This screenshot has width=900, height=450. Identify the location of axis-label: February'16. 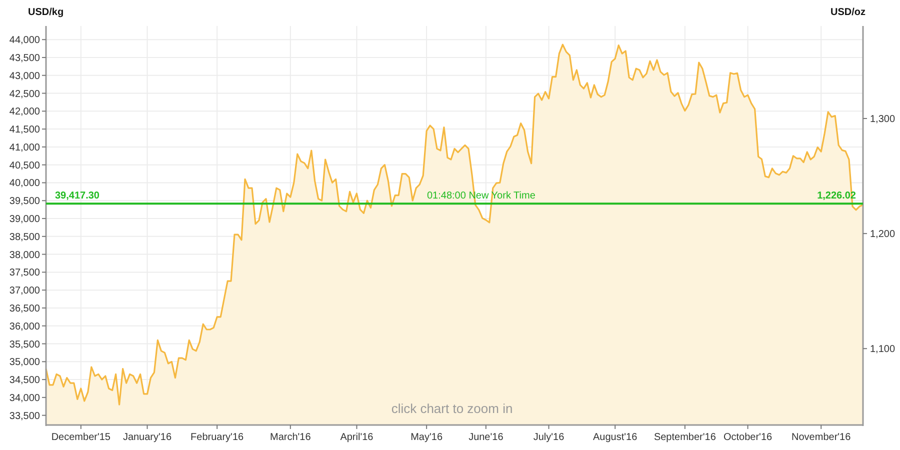
(217, 437).